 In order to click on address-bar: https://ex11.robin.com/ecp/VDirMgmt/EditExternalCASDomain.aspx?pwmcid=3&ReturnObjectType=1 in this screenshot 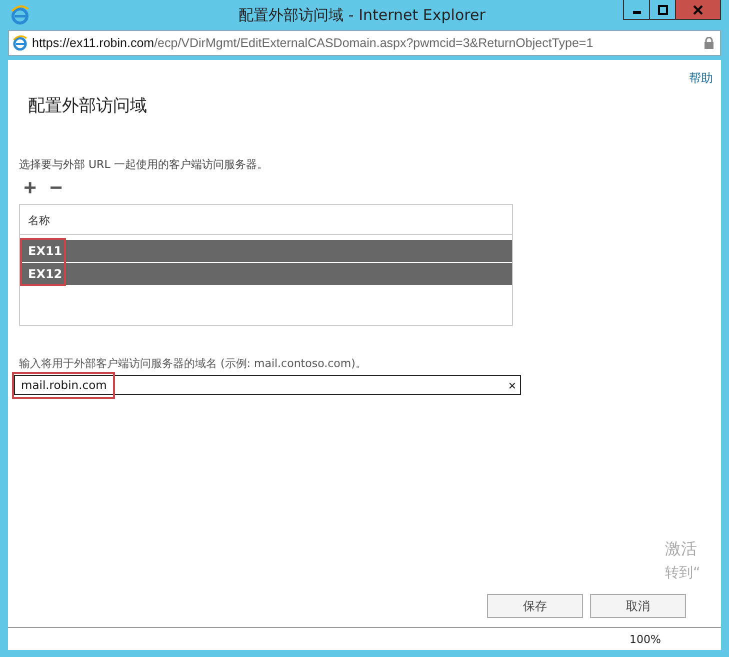, I will do `click(364, 43)`.